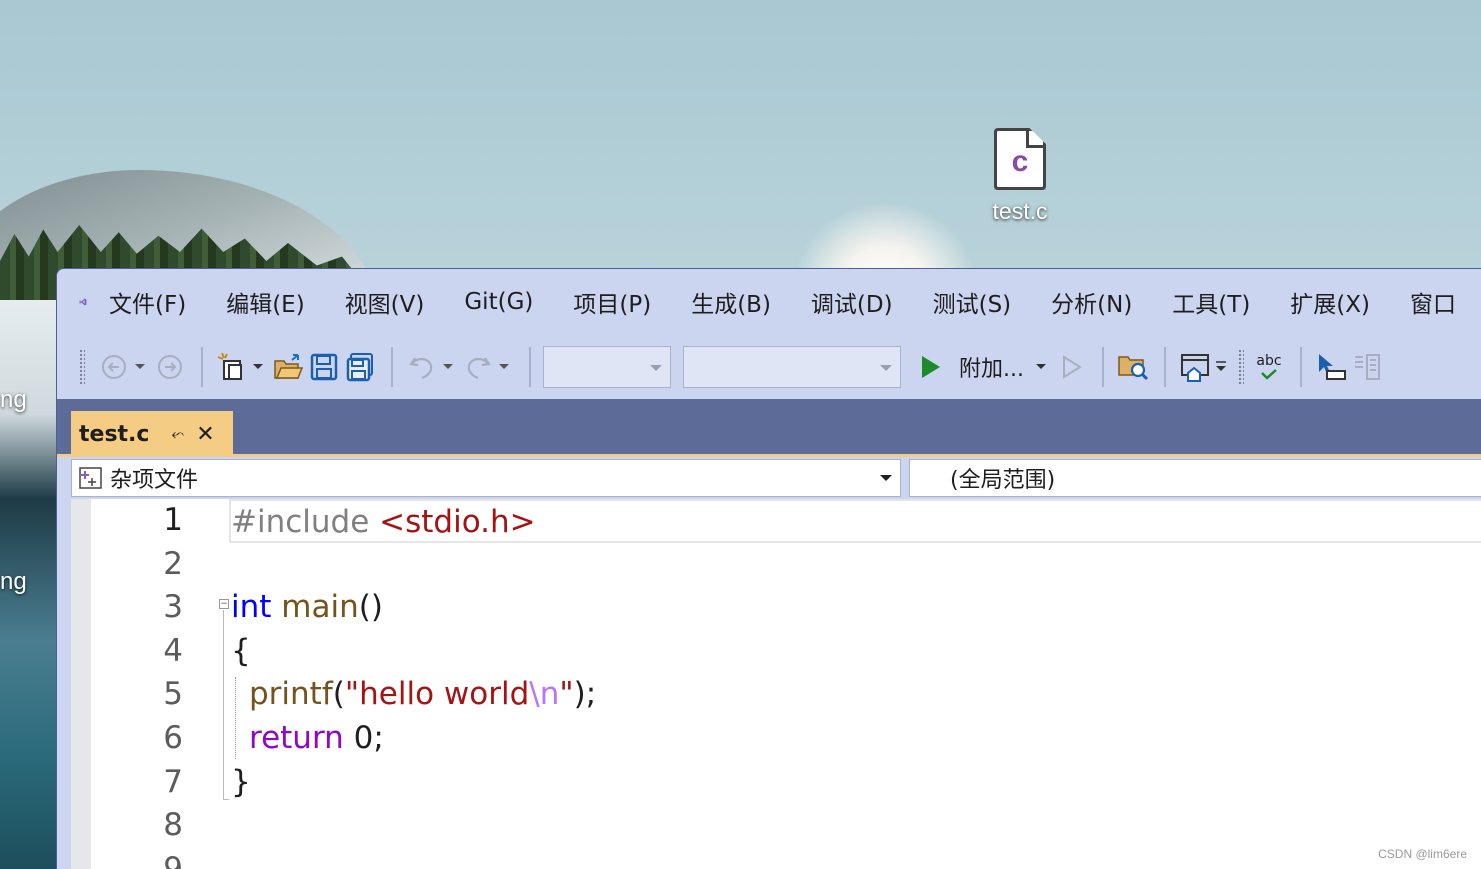  What do you see at coordinates (1133, 367) in the screenshot?
I see `find-in-files-icon` at bounding box center [1133, 367].